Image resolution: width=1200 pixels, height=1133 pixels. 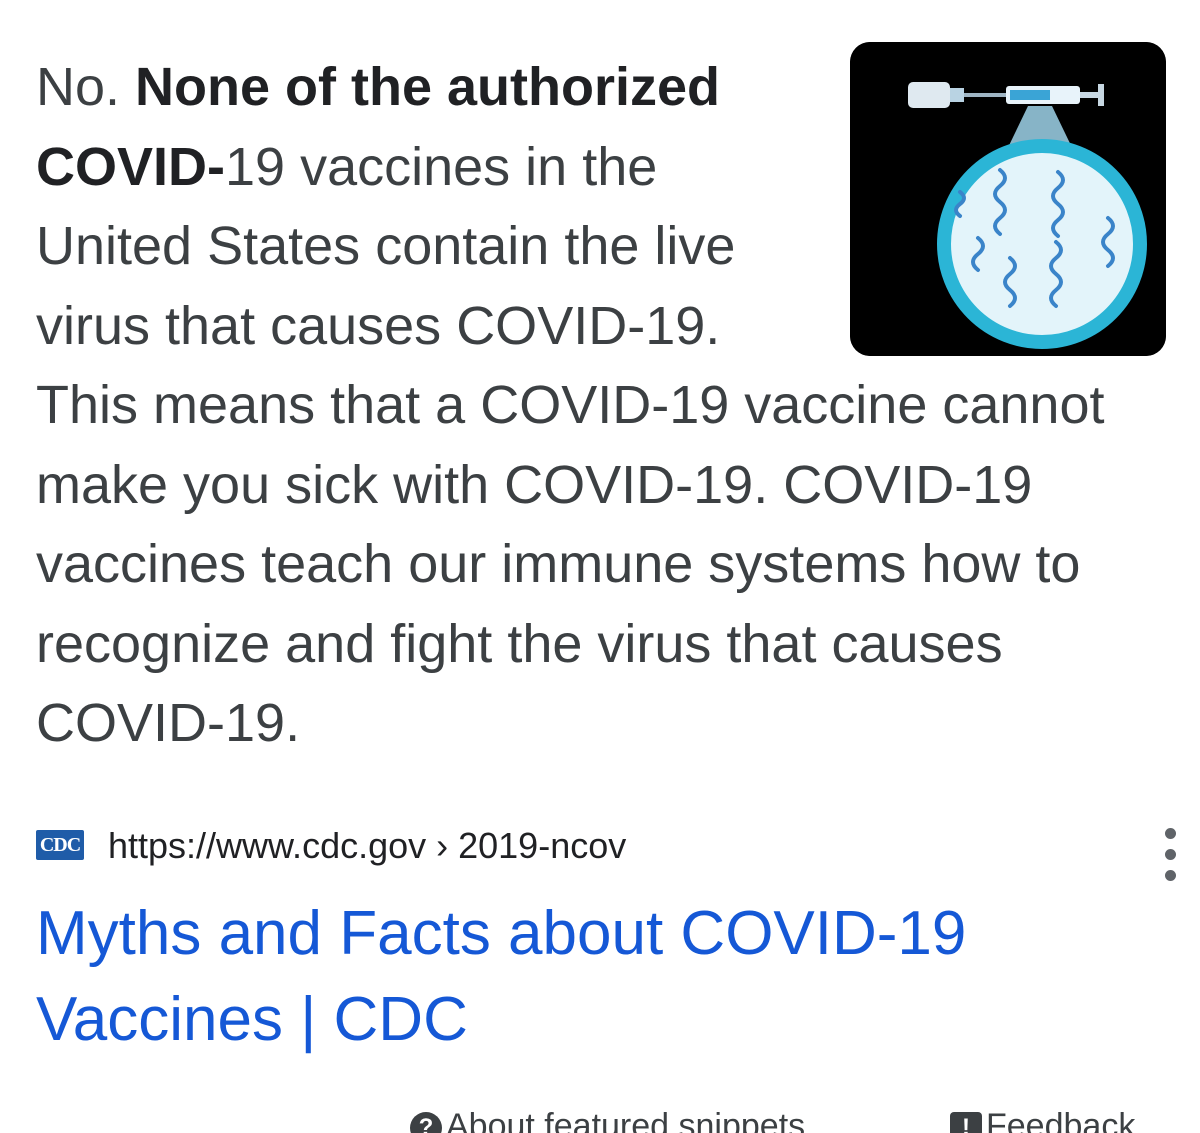 I want to click on feedback-link: ! Feedback, so click(x=1042, y=1119).